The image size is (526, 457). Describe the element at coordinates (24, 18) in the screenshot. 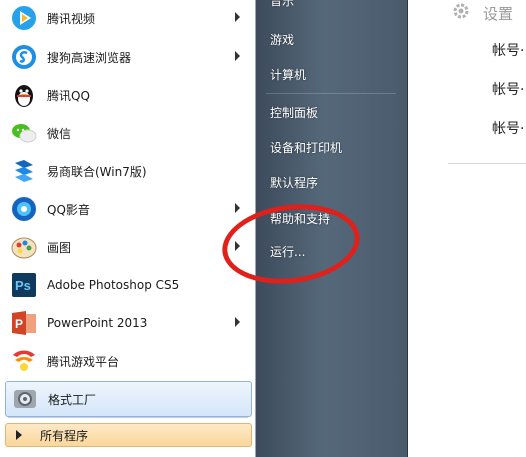

I see `tencent-video-icon` at that location.